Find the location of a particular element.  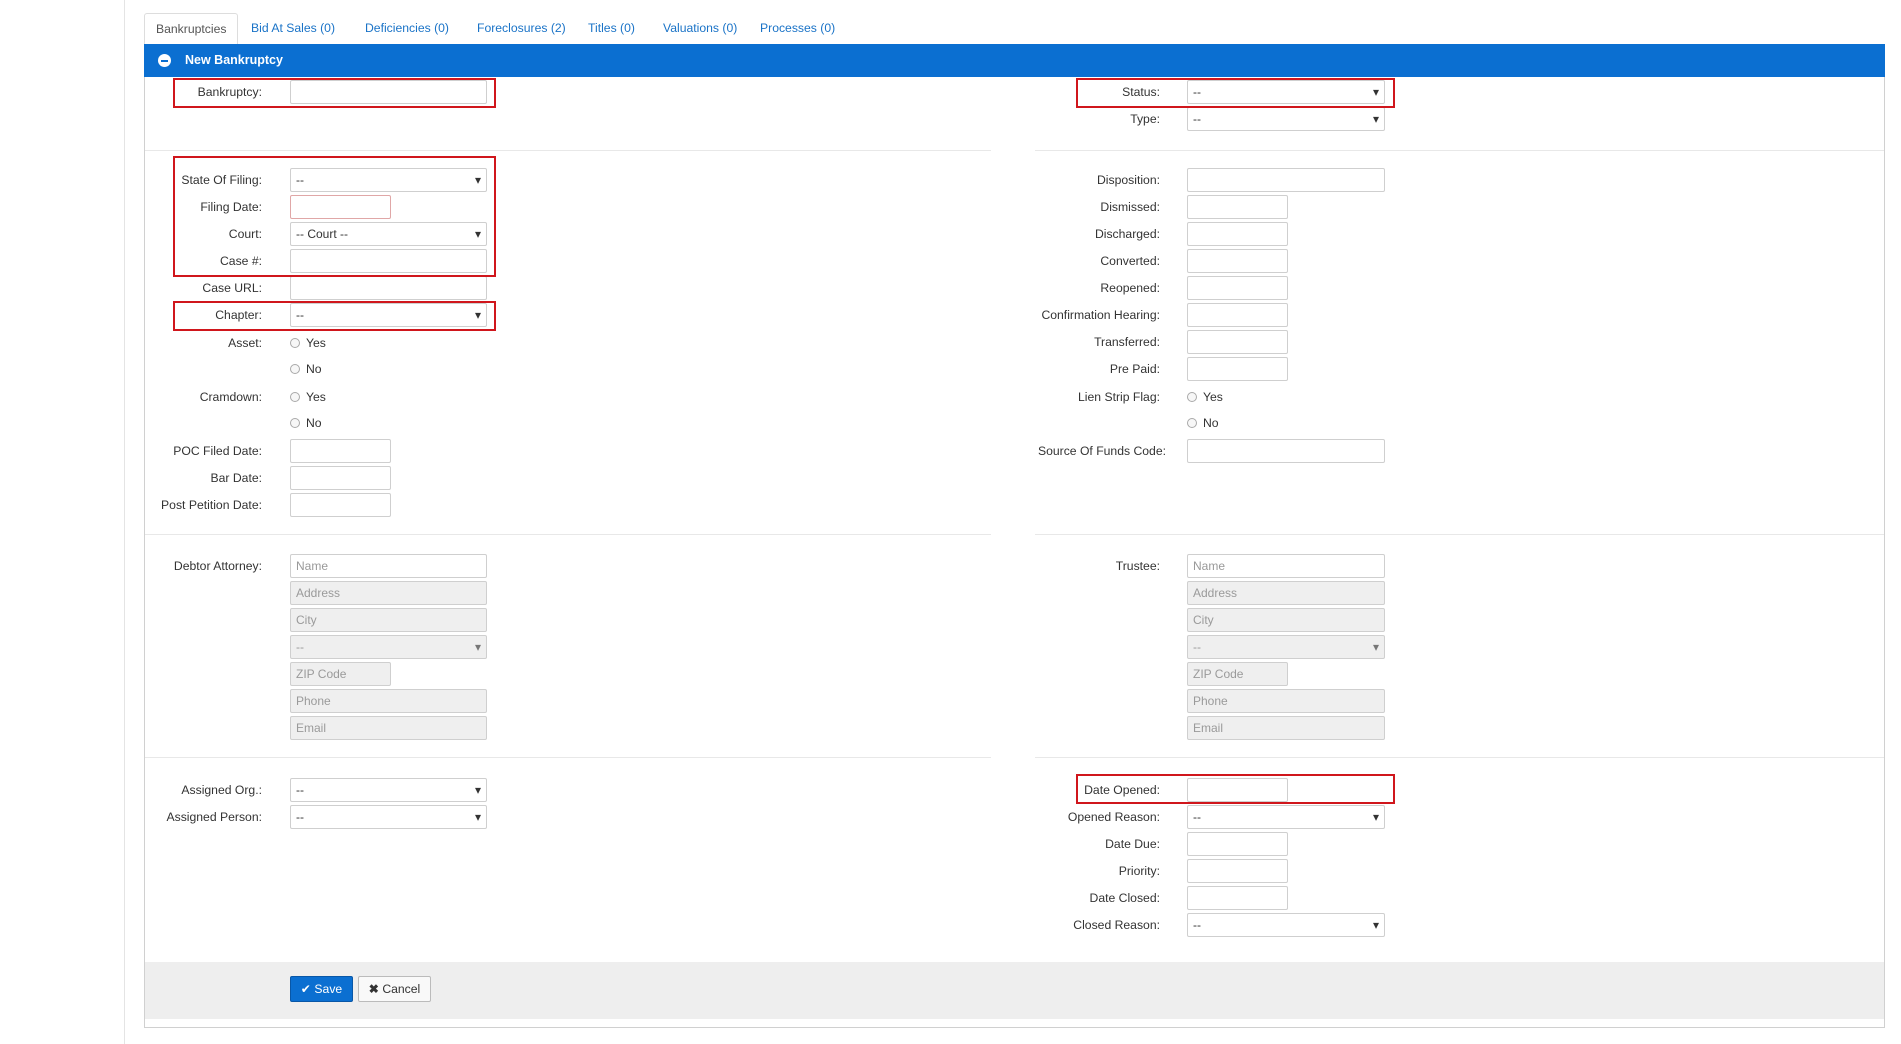

pre-paid-input is located at coordinates (1237, 369).